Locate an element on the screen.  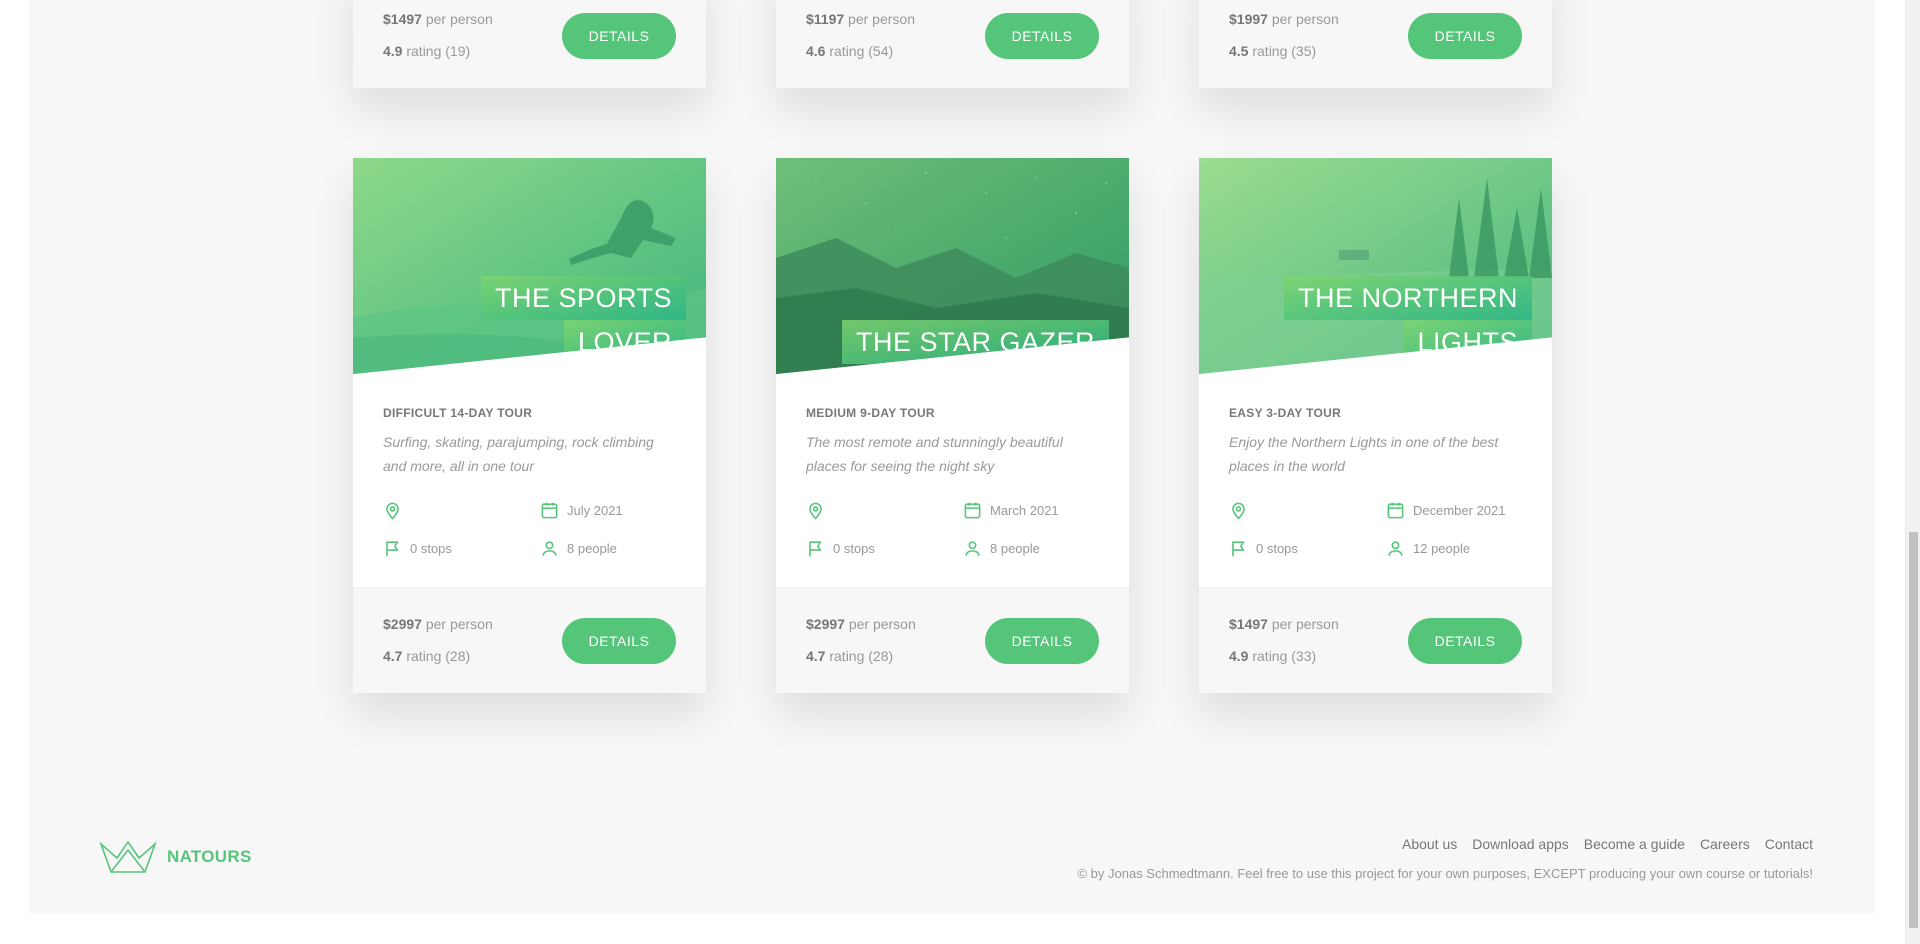
footer-link-guide: Become a guide is located at coordinates (1634, 844).